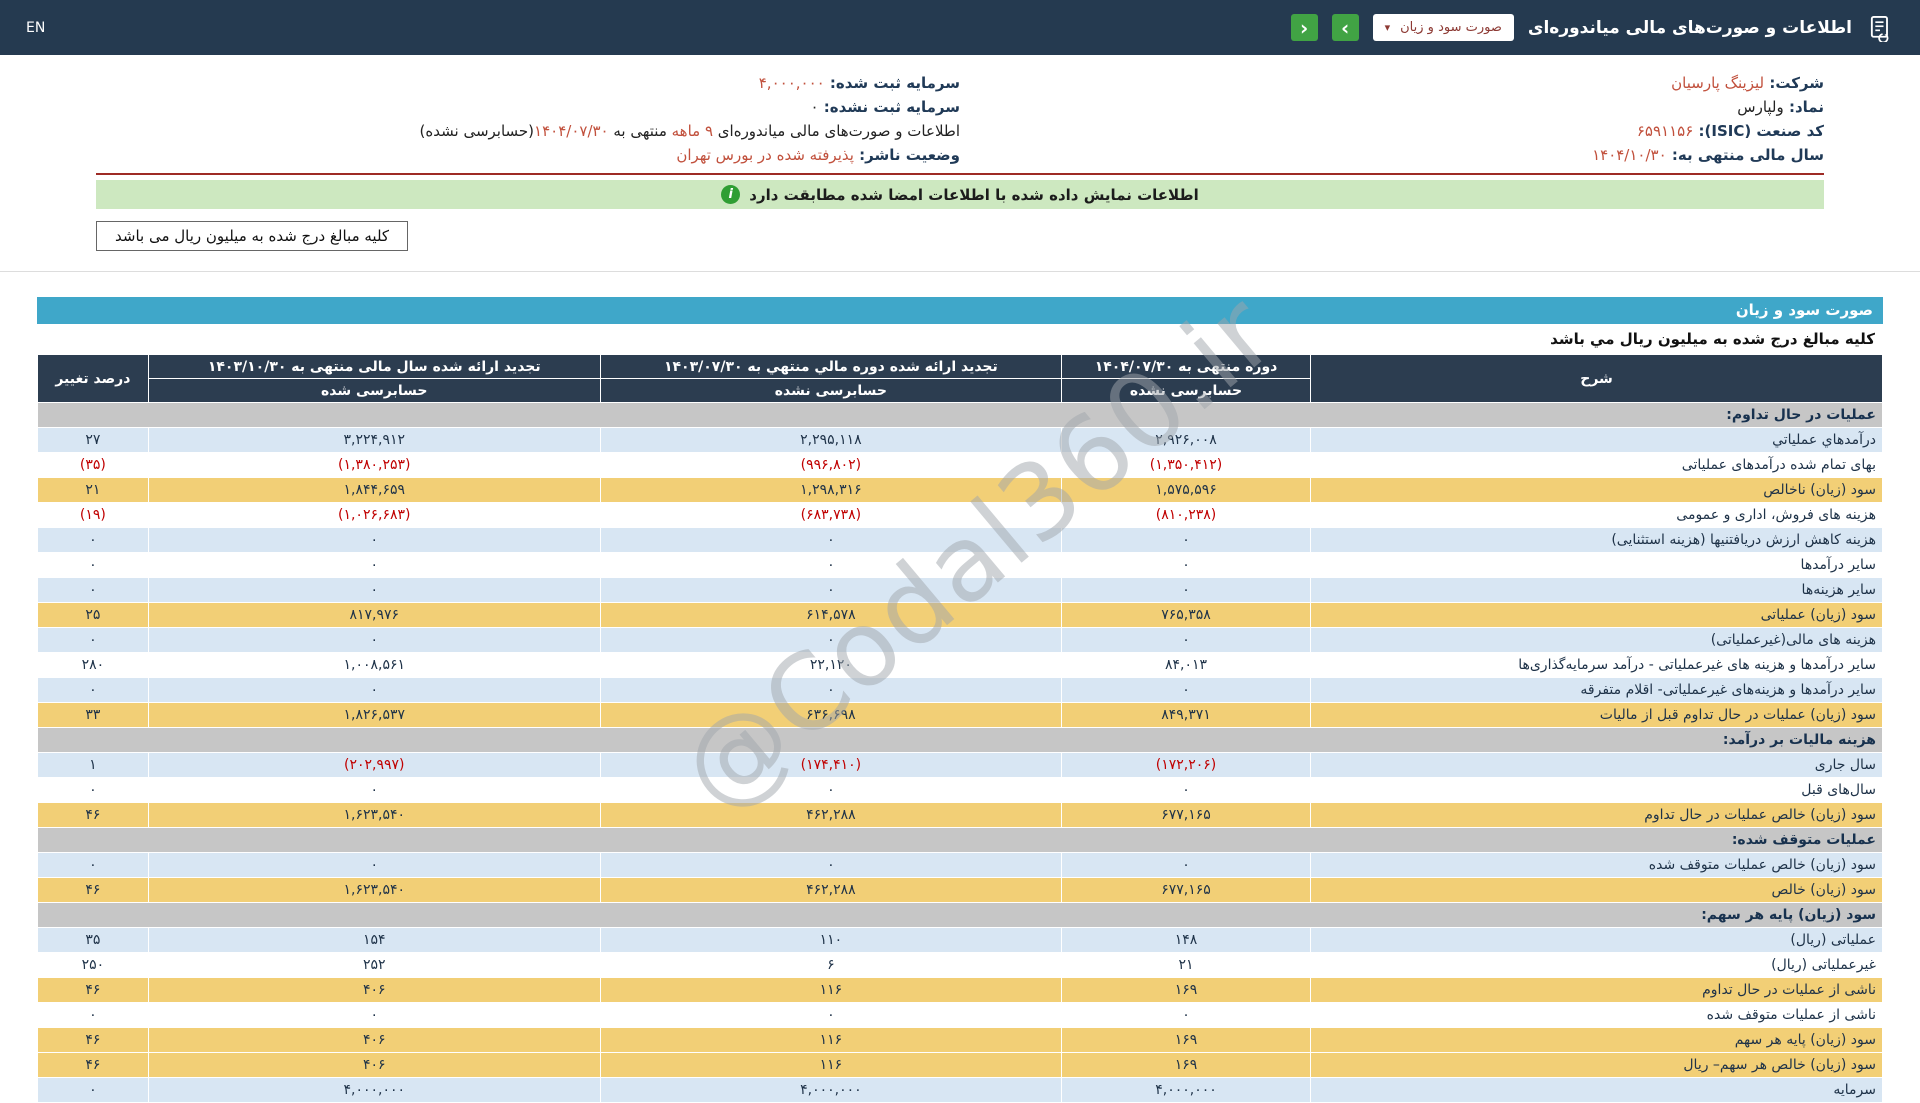  What do you see at coordinates (1596, 640) in the screenshot?
I see `row-description: هزینه های مالی(غیرعملیاتی)` at bounding box center [1596, 640].